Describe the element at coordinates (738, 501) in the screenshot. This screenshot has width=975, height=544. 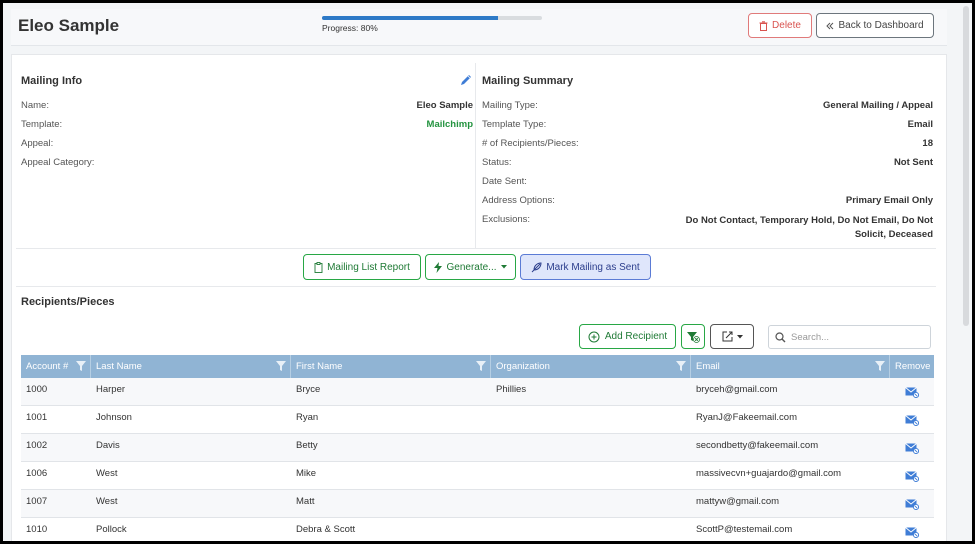
I see `cell-email: mattyw@gmail.com` at that location.